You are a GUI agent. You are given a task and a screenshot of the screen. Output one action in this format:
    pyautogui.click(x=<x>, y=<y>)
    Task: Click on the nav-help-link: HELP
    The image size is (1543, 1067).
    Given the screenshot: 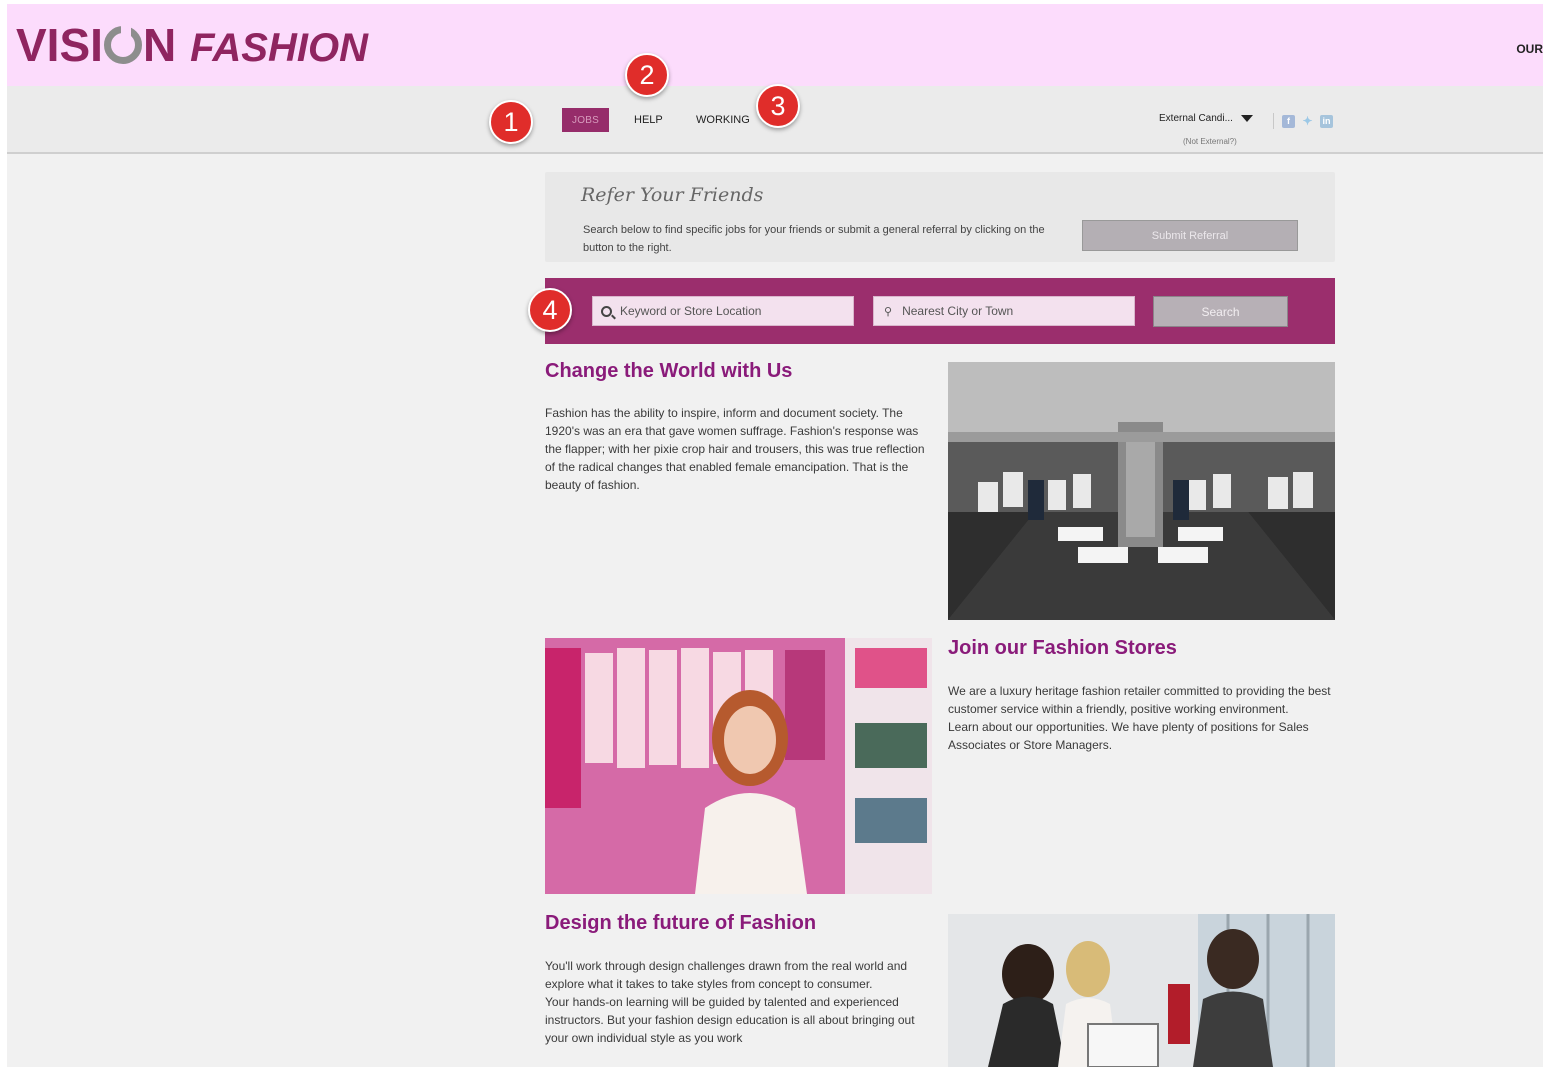 What is the action you would take?
    pyautogui.click(x=648, y=120)
    